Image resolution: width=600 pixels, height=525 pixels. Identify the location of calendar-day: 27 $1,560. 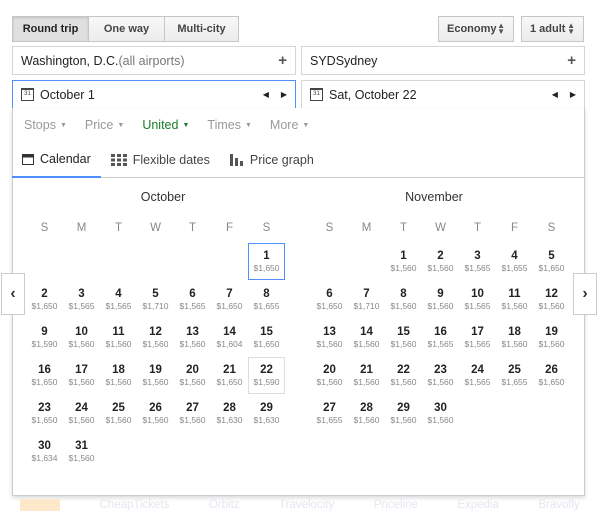
(192, 413).